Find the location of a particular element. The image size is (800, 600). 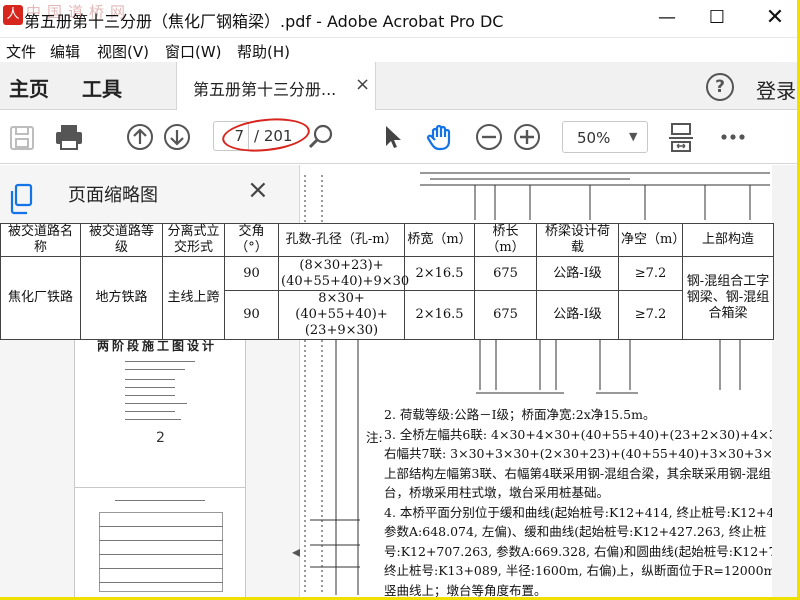

tab-document: 第五册第十三分册... × is located at coordinates (276, 86).